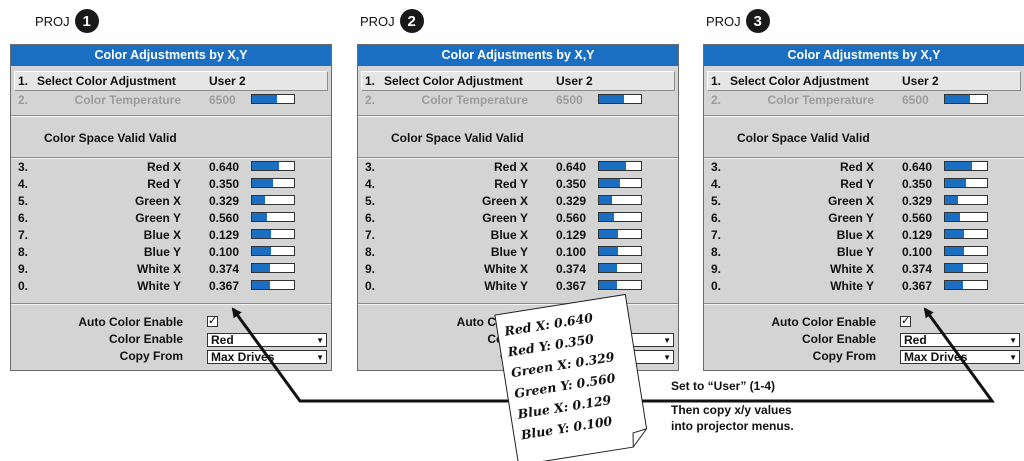  Describe the element at coordinates (732, 426) in the screenshot. I see `instruction-line-3: into projector menus.` at that location.